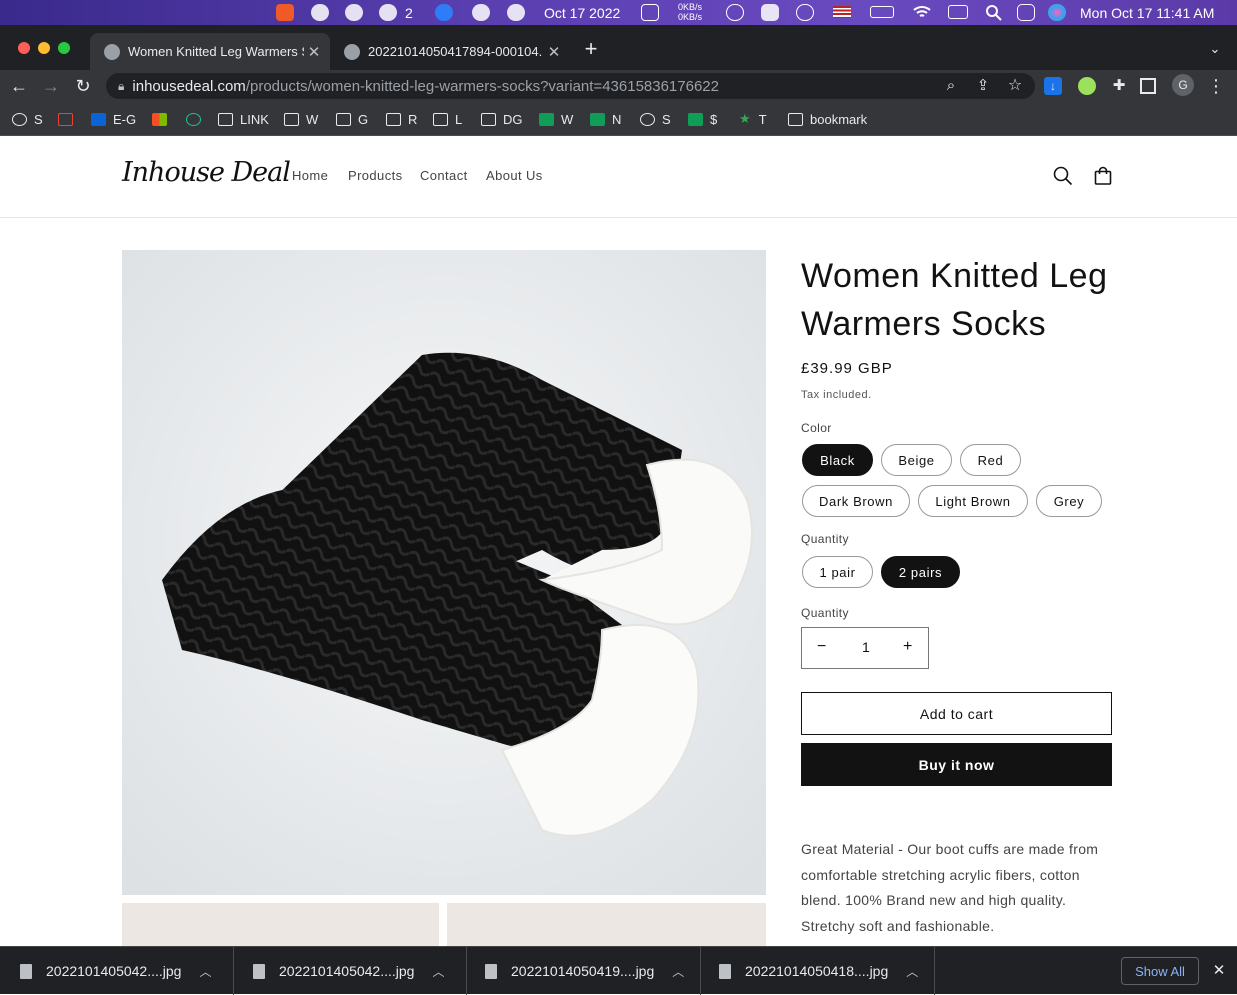  Describe the element at coordinates (1026, 12) in the screenshot. I see `control-center-icon` at that location.